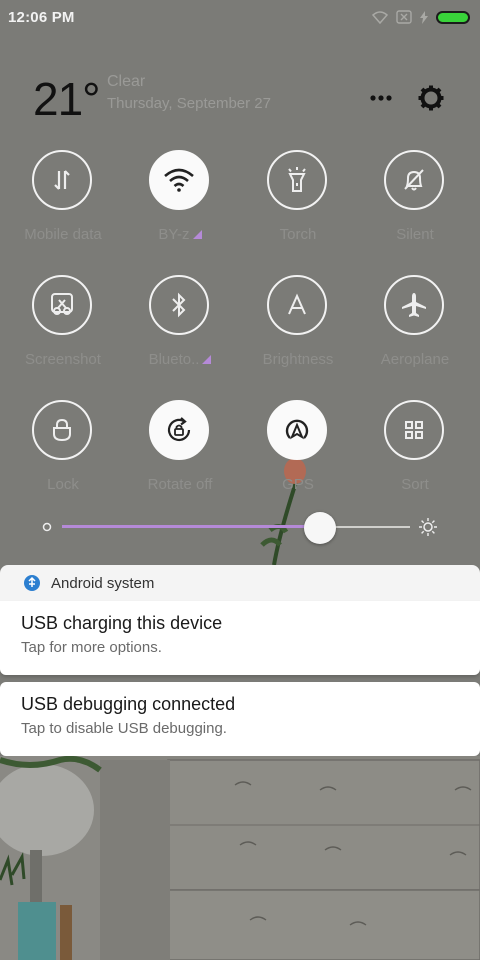 Image resolution: width=480 pixels, height=960 pixels. What do you see at coordinates (63, 484) in the screenshot?
I see `toggle-label: Lock` at bounding box center [63, 484].